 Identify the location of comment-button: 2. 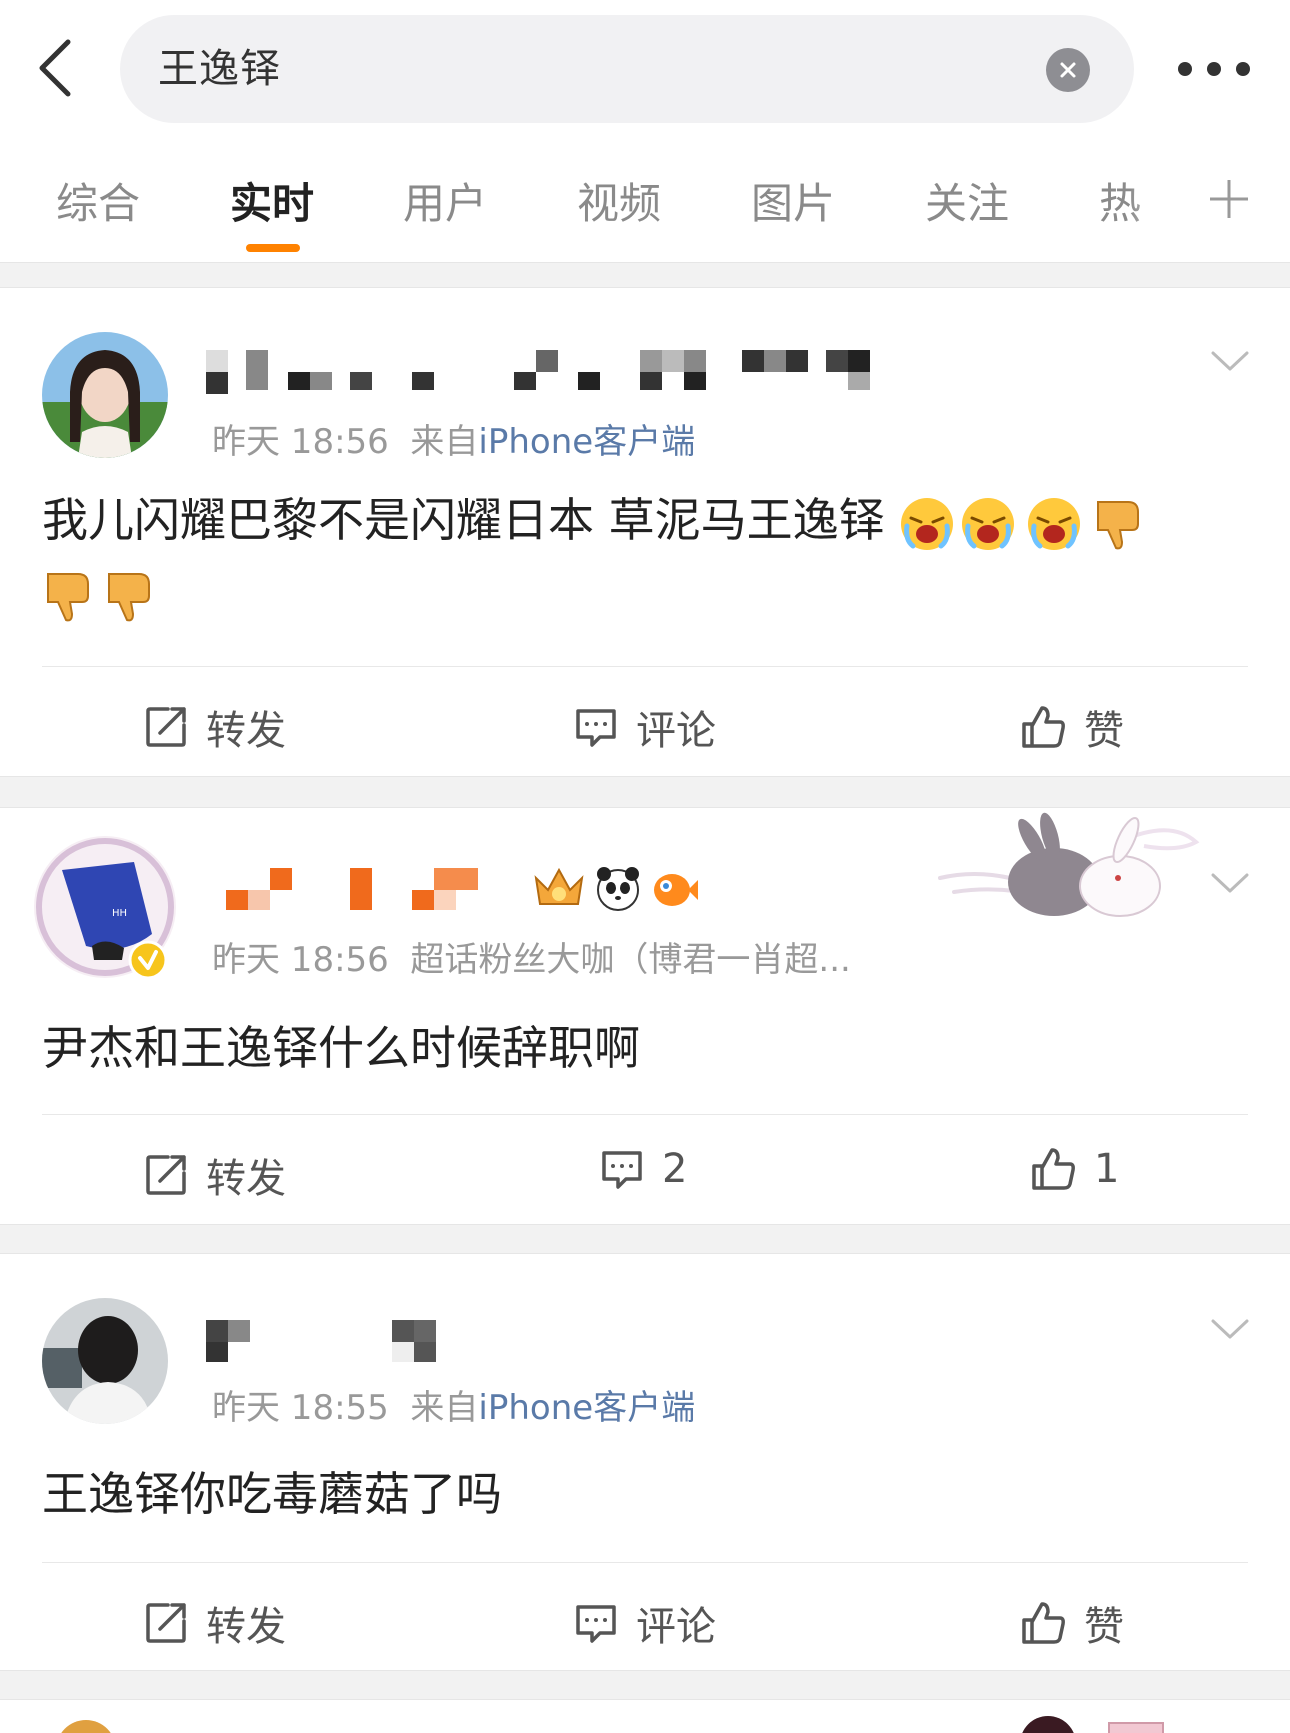
(643, 1169).